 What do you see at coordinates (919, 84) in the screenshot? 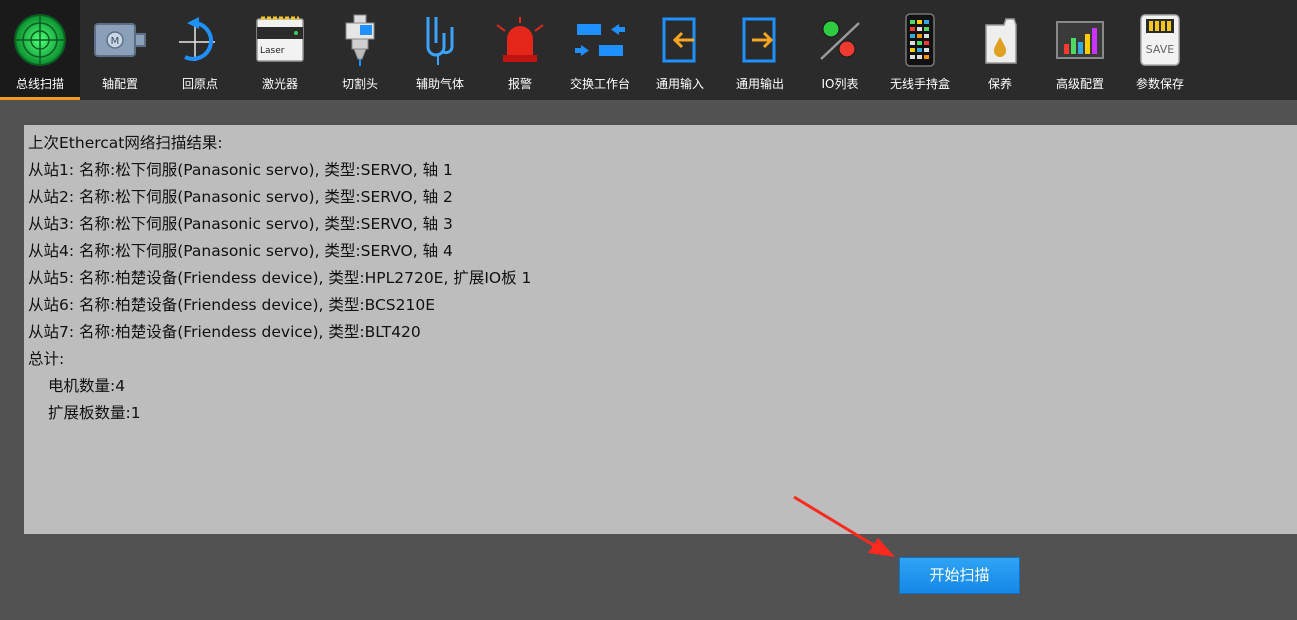
I see `toolbar-item-label: 无线手持盒` at bounding box center [919, 84].